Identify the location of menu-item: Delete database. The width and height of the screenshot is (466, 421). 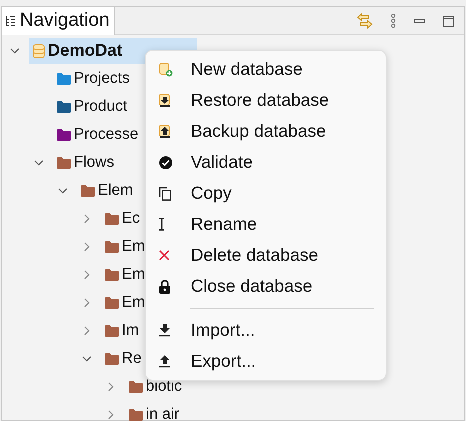
(266, 255).